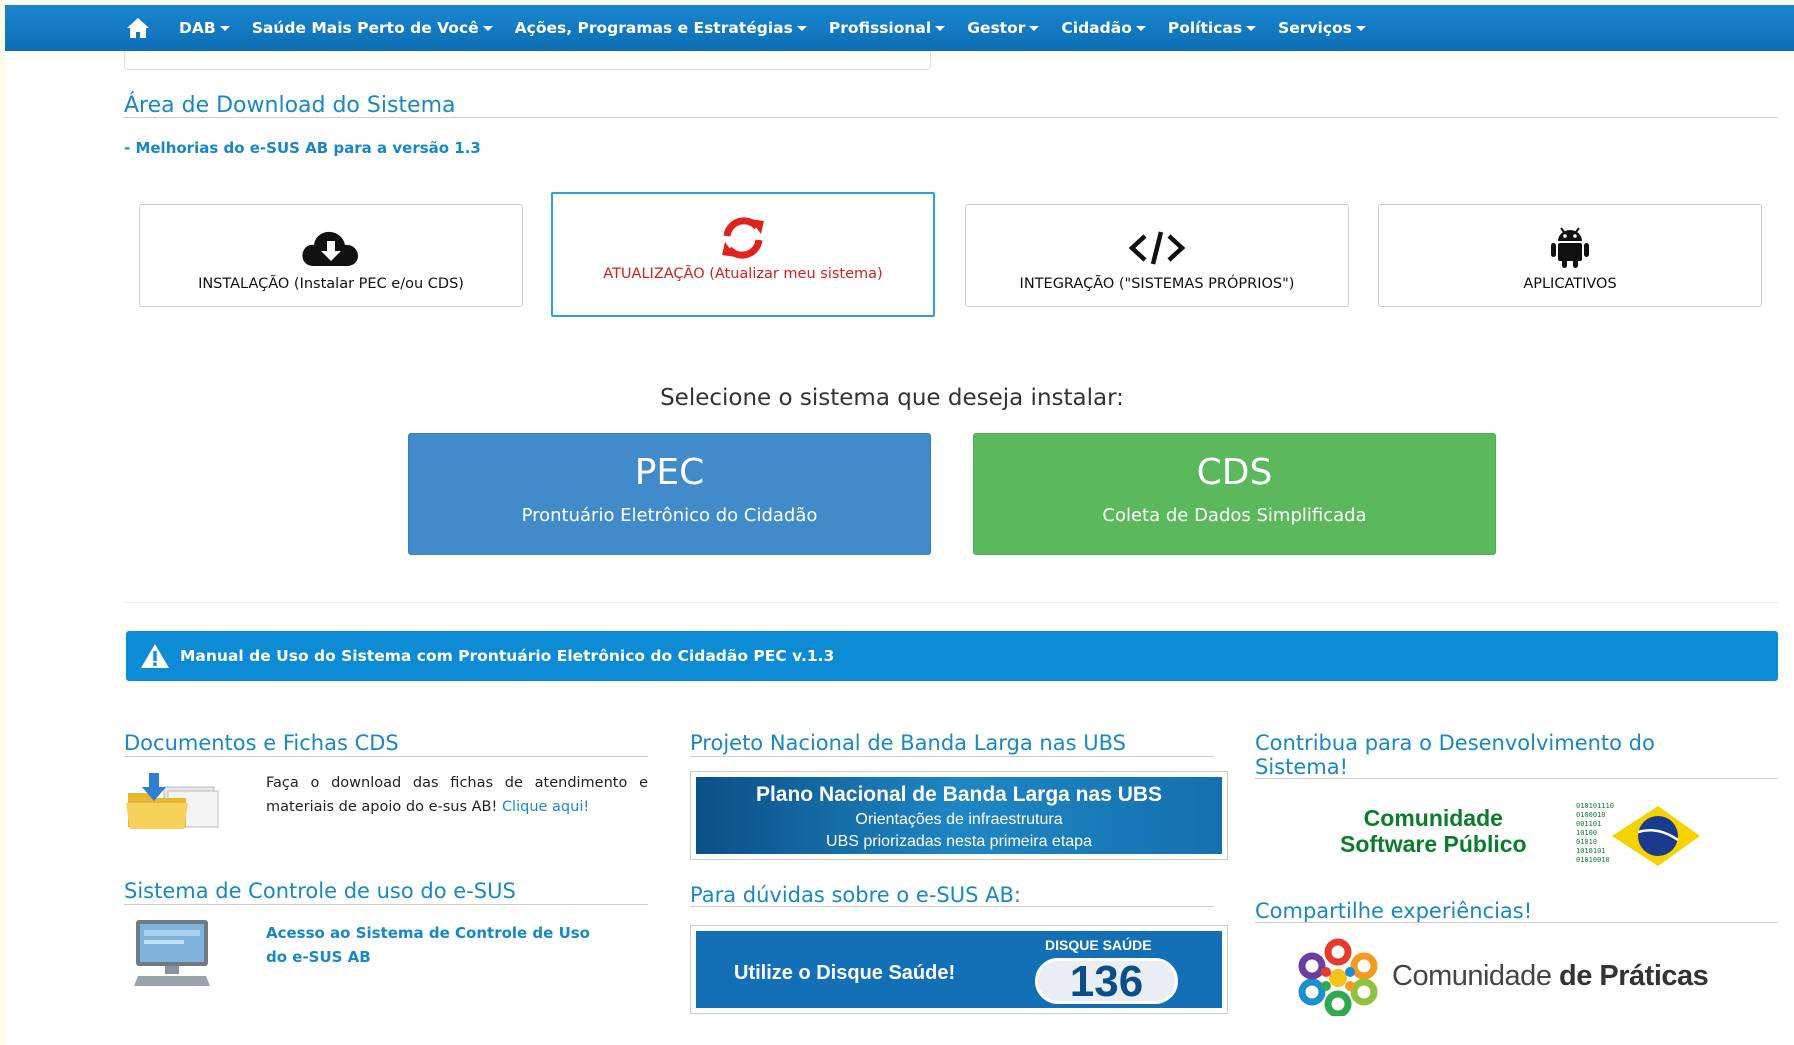  I want to click on card-label: INSTALAÇÃO (Instalar PEC e/ou CDS), so click(331, 284).